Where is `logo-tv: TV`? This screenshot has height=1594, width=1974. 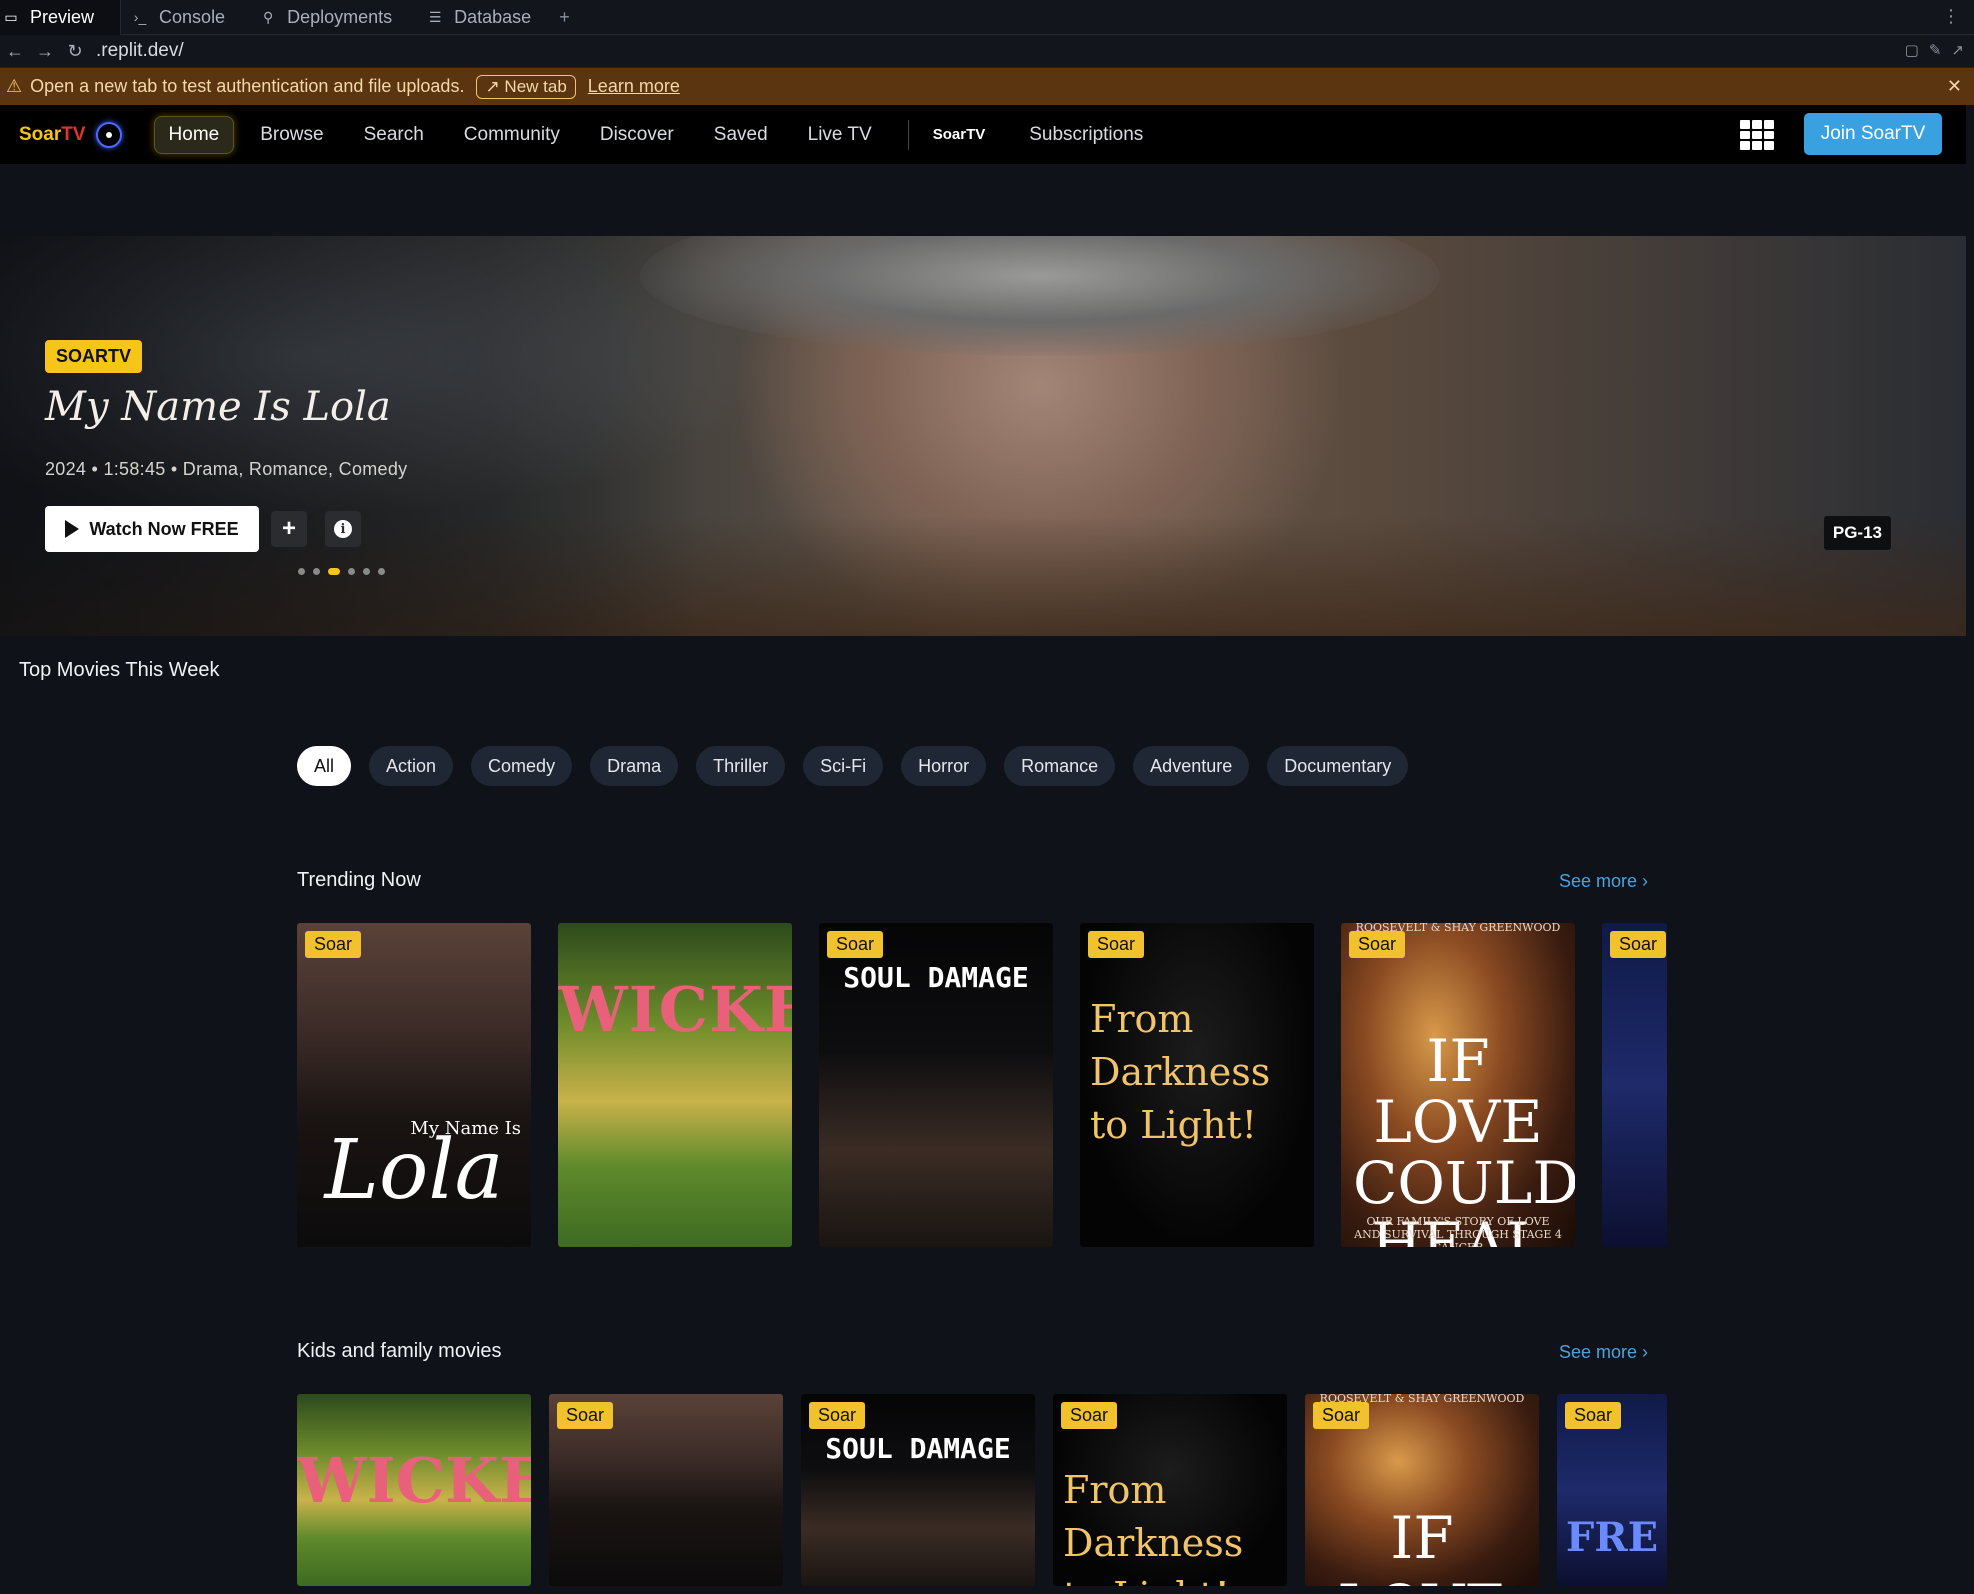 logo-tv: TV is located at coordinates (73, 134).